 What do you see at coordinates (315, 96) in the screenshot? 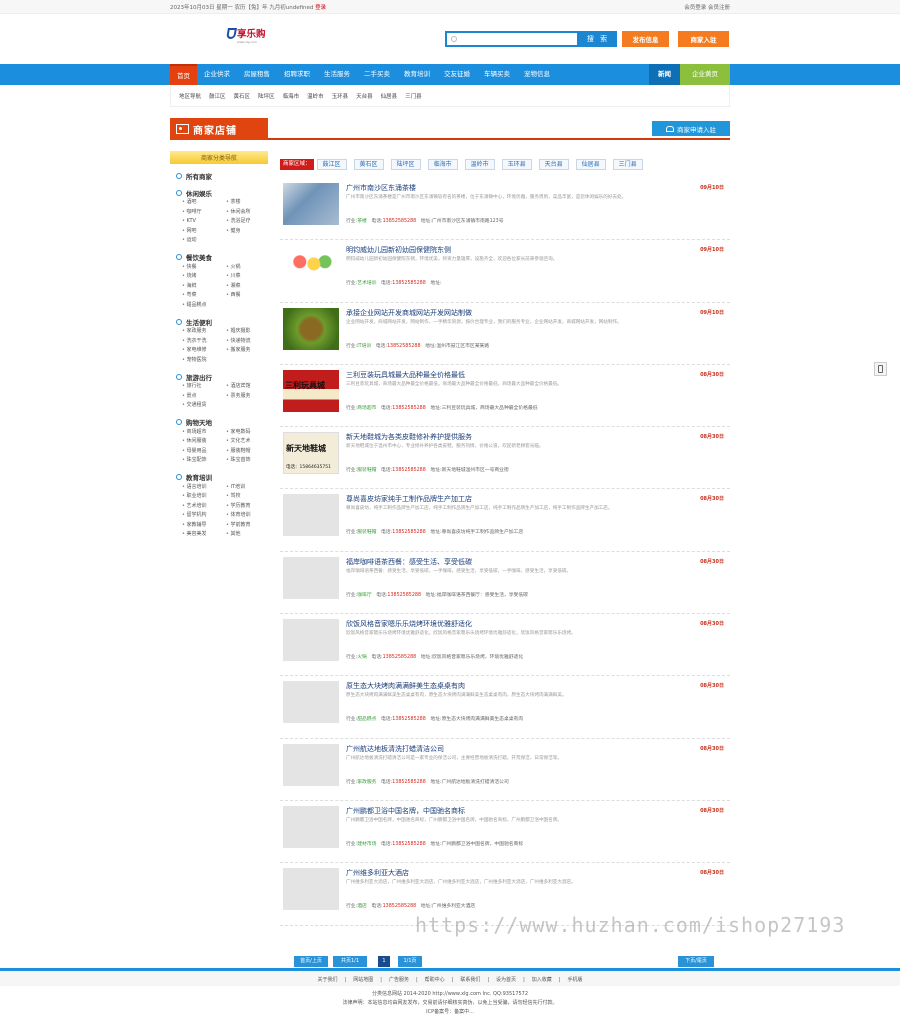
I see `subnav-item: 温岭市` at bounding box center [315, 96].